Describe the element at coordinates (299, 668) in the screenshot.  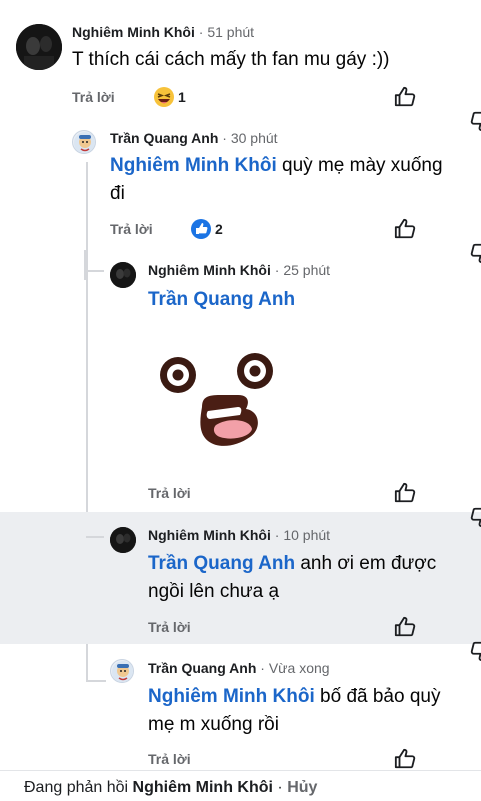
I see `comment-time: Vừa xong` at that location.